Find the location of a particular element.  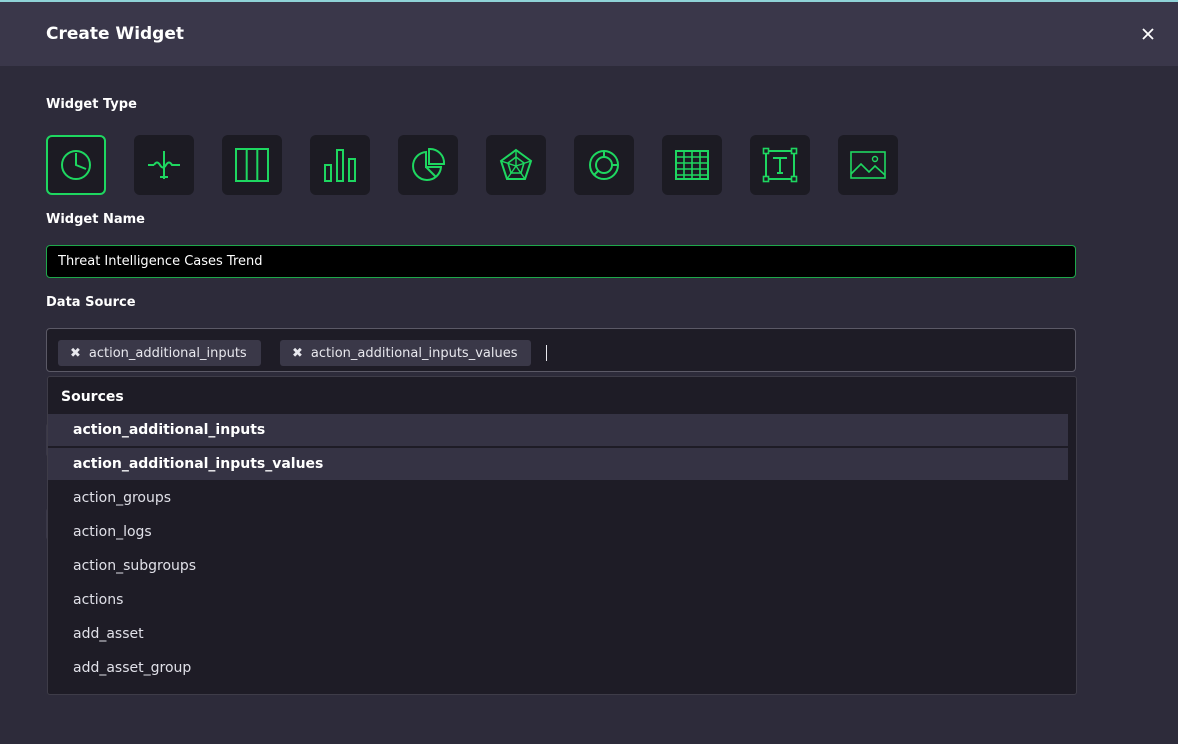

dropdown-option: action_additional_inputs is located at coordinates (558, 430).